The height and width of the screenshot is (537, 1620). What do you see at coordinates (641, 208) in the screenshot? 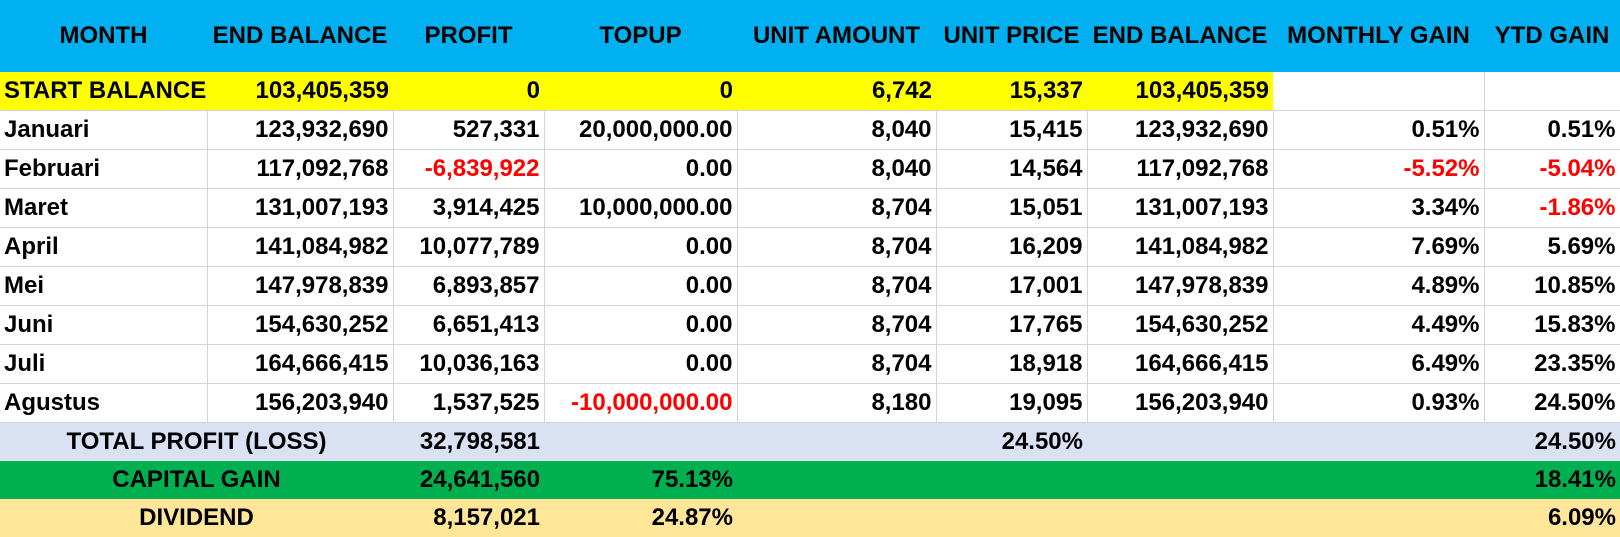
I see `topup-cell: 10,000,000.00` at bounding box center [641, 208].